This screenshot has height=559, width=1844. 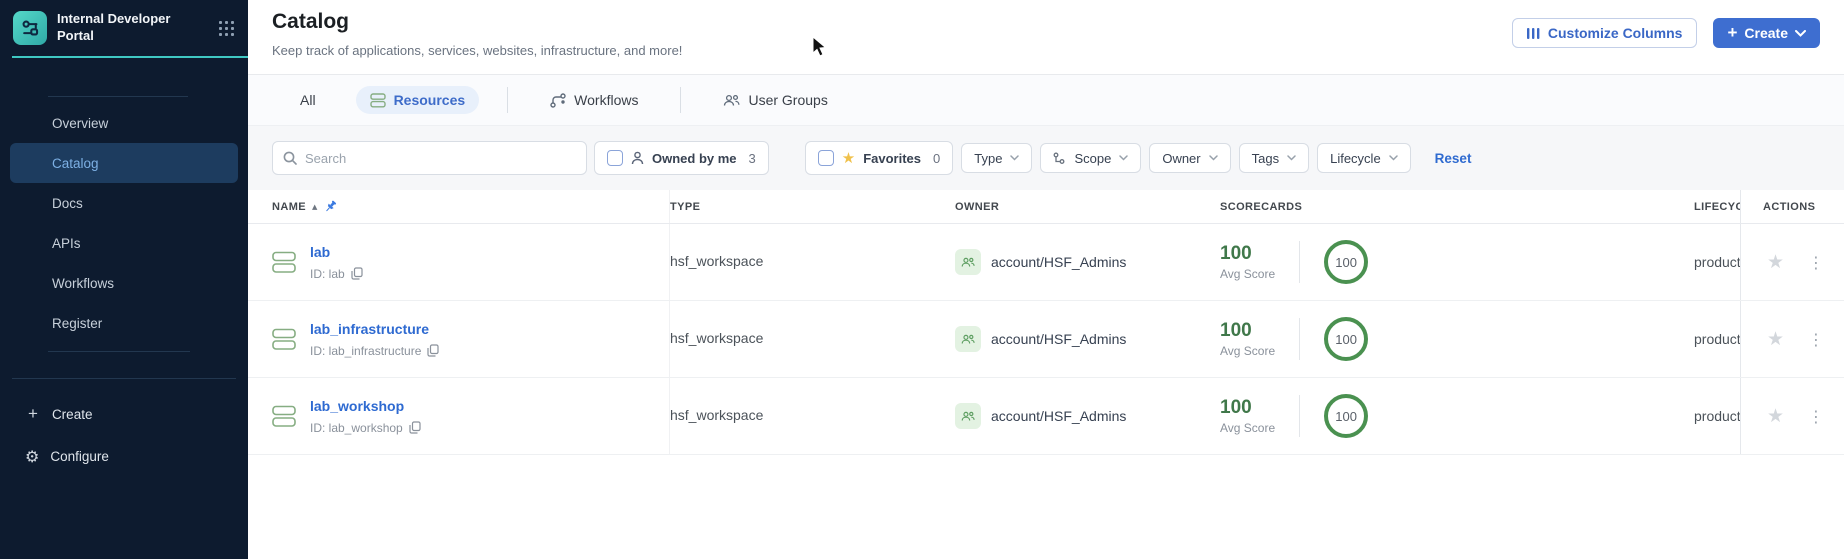 I want to click on type-filter-dropdown: Type, so click(x=997, y=158).